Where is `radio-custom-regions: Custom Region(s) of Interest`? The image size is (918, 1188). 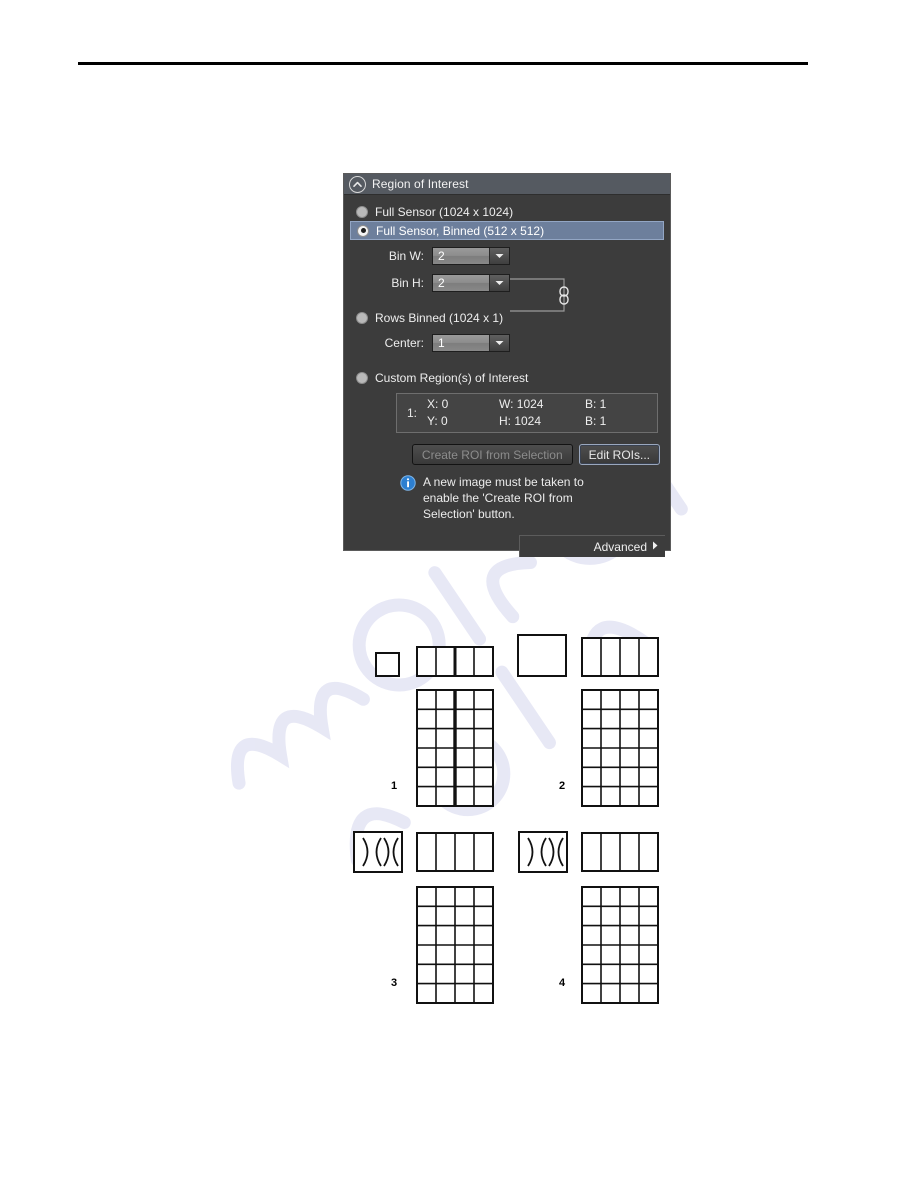
radio-custom-regions: Custom Region(s) of Interest is located at coordinates (507, 377).